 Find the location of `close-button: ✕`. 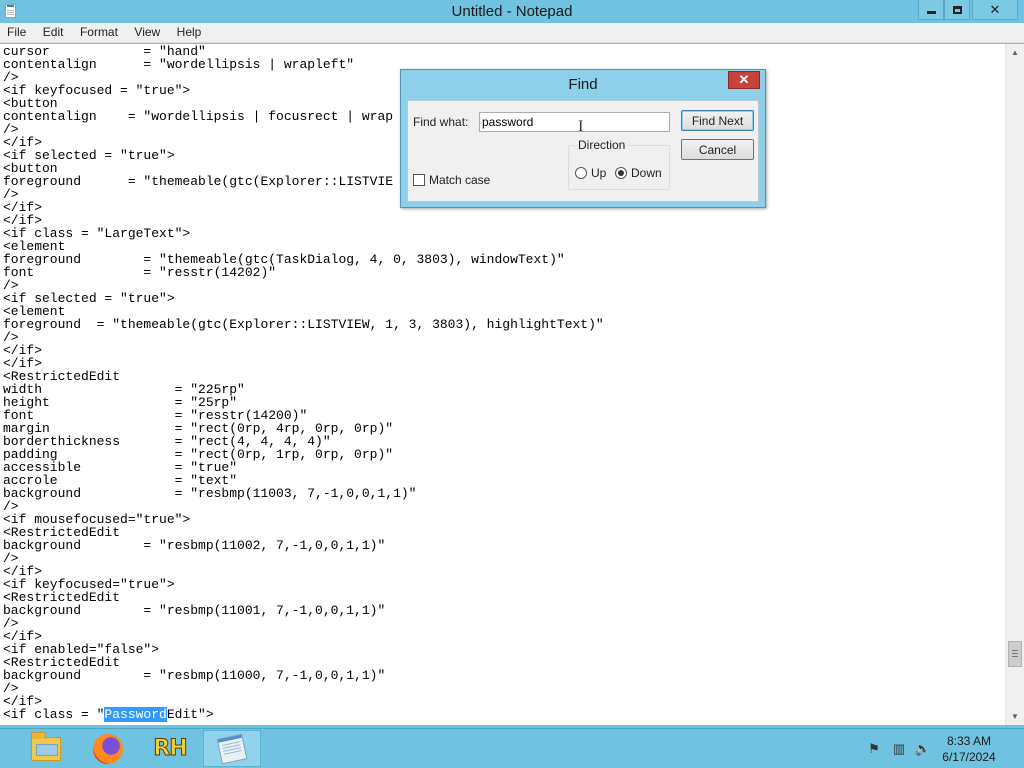

close-button: ✕ is located at coordinates (995, 10).